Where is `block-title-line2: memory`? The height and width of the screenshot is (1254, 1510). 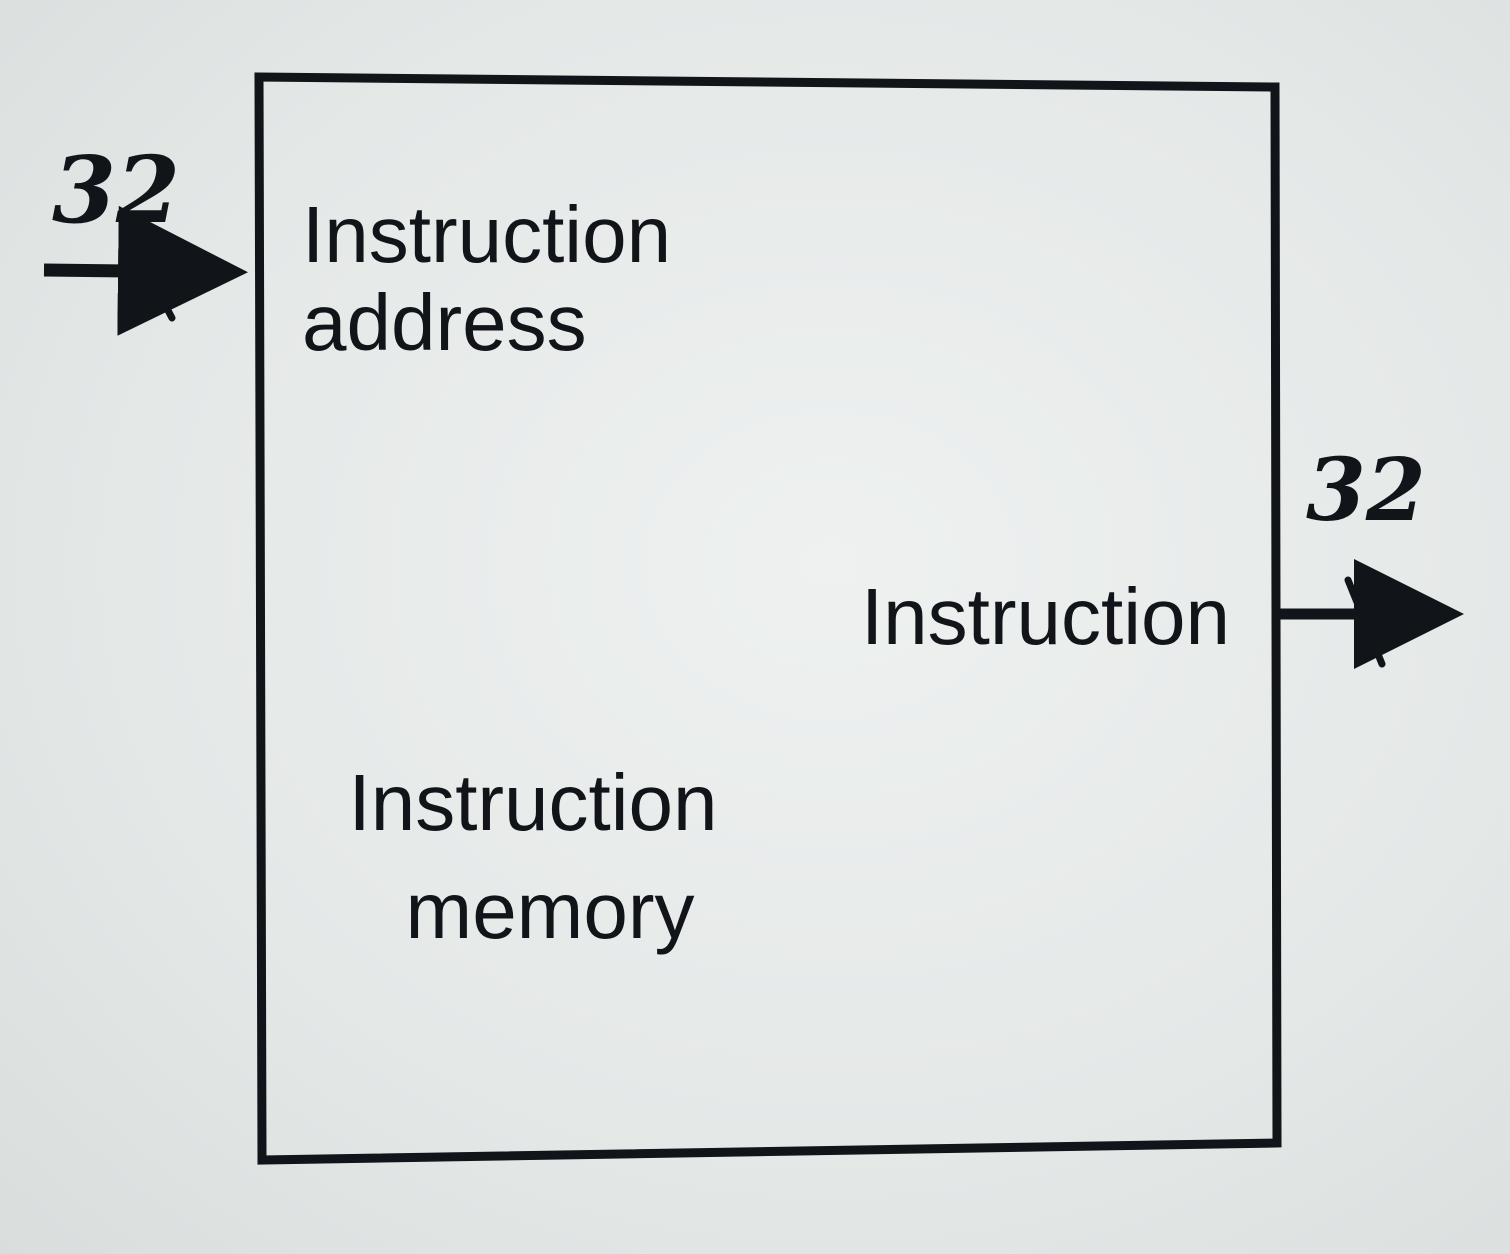
block-title-line2: memory is located at coordinates (550, 910).